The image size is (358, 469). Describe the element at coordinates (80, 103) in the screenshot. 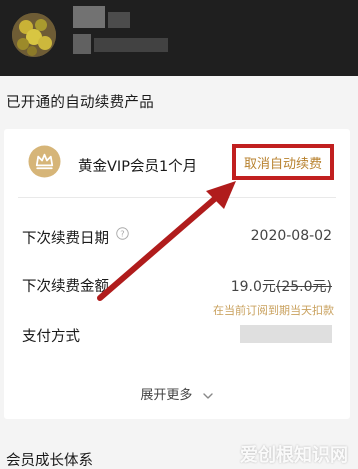

I see `section-title: 已开通的自动续费产品` at that location.